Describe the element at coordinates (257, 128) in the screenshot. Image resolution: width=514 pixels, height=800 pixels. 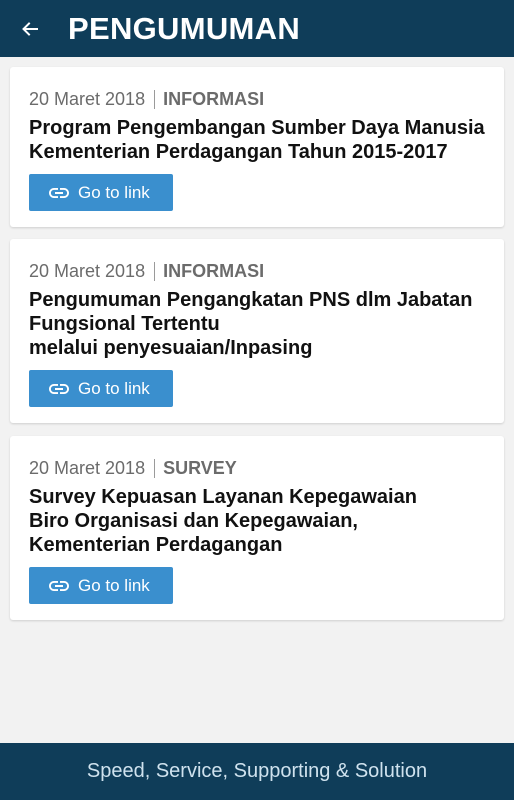
I see `title-line: Program Pengembangan Sumber Daya Manusia` at that location.